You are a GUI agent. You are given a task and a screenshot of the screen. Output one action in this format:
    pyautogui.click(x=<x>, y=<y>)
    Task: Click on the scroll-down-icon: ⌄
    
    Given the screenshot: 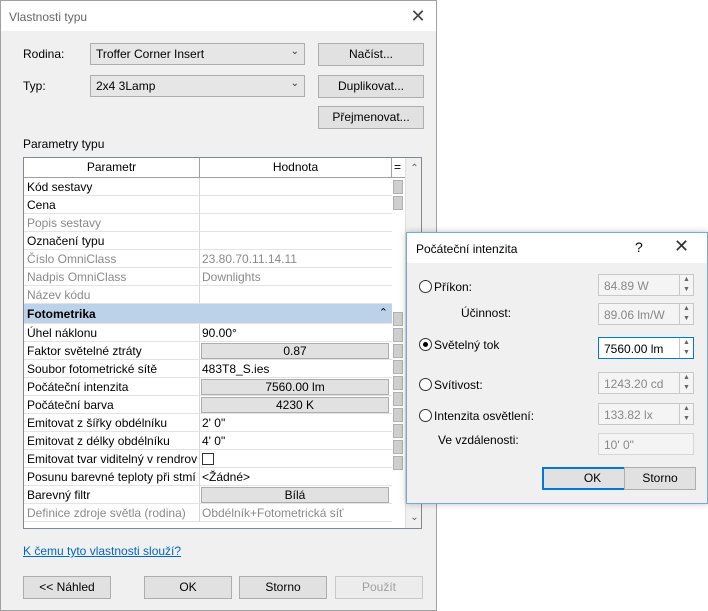 What is the action you would take?
    pyautogui.click(x=413, y=517)
    